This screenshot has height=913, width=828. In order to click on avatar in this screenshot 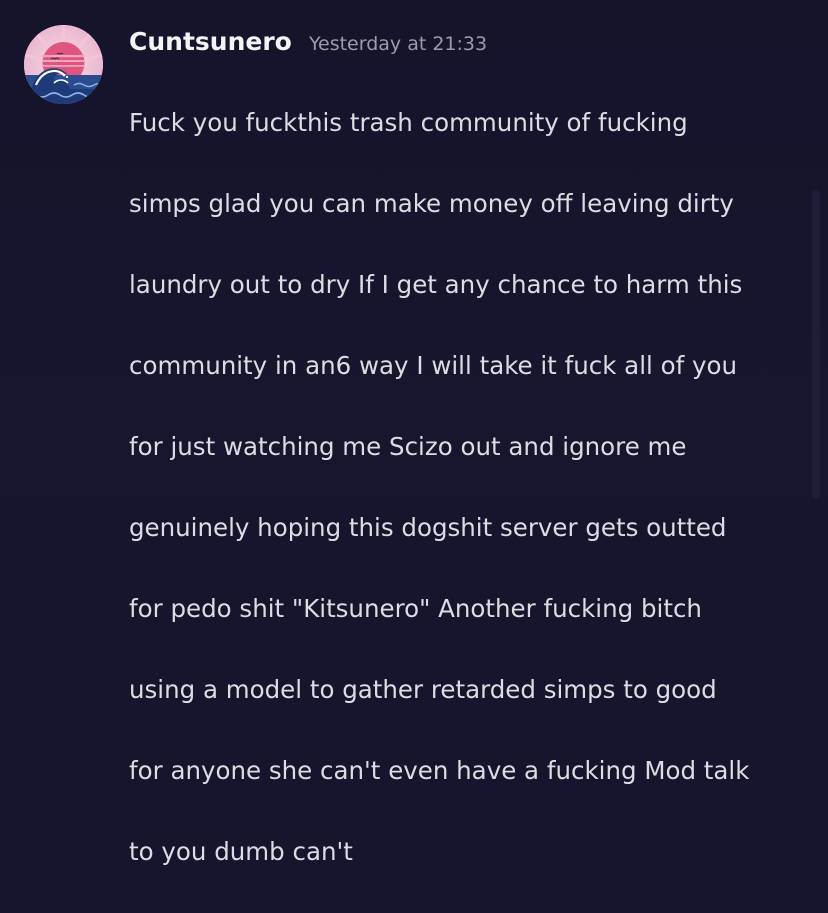, I will do `click(63, 64)`.